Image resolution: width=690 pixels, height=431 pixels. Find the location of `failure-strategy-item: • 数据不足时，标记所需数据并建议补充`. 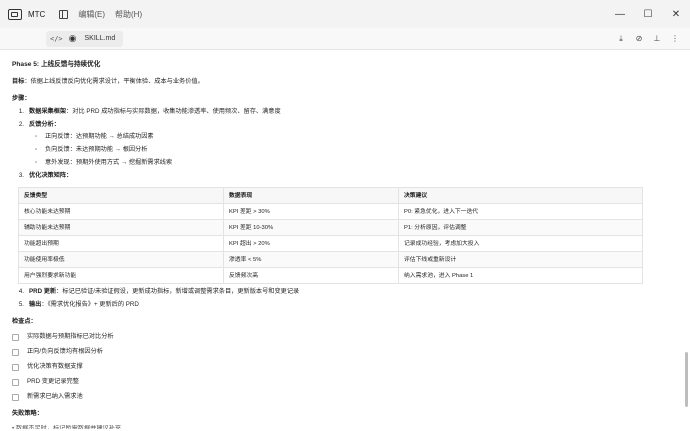

failure-strategy-item: • 数据不足时，标记所需数据并建议补充 is located at coordinates (67, 427).